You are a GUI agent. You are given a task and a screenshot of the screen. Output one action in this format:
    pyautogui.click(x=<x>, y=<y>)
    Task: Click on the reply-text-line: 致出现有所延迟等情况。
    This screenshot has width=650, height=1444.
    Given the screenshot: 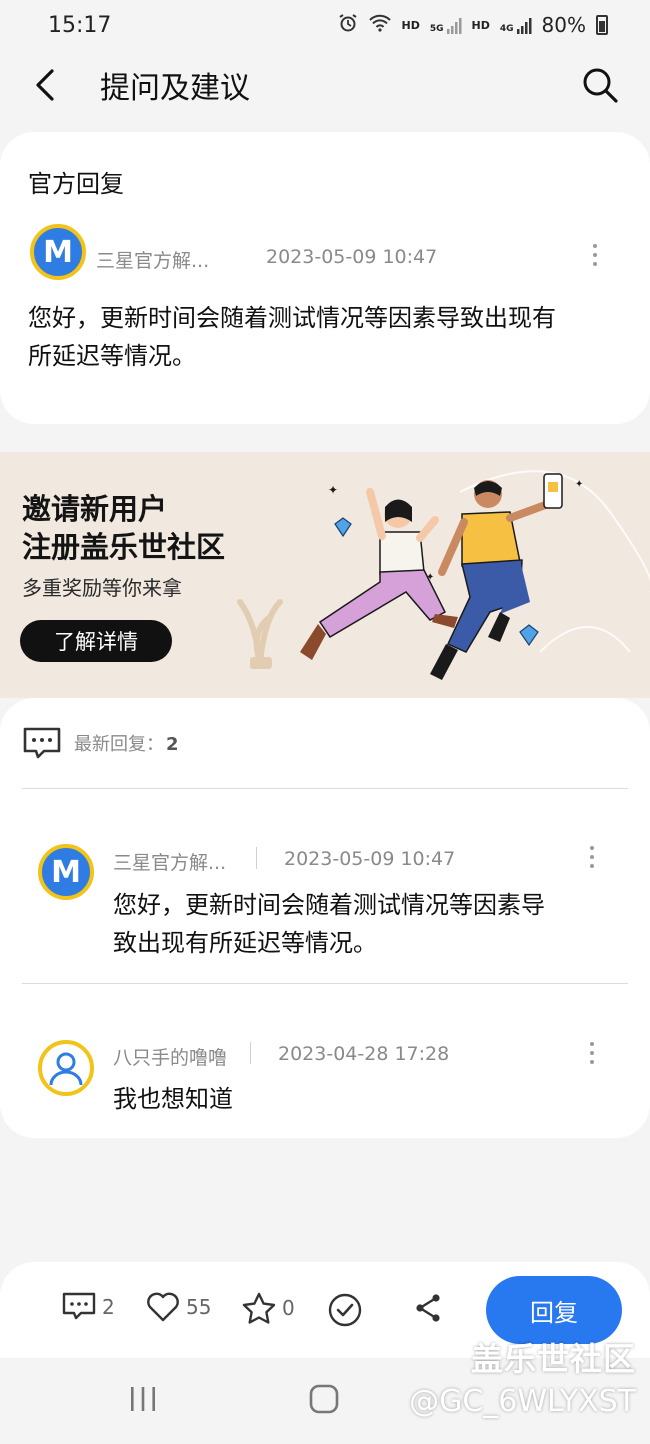 What is the action you would take?
    pyautogui.click(x=245, y=943)
    